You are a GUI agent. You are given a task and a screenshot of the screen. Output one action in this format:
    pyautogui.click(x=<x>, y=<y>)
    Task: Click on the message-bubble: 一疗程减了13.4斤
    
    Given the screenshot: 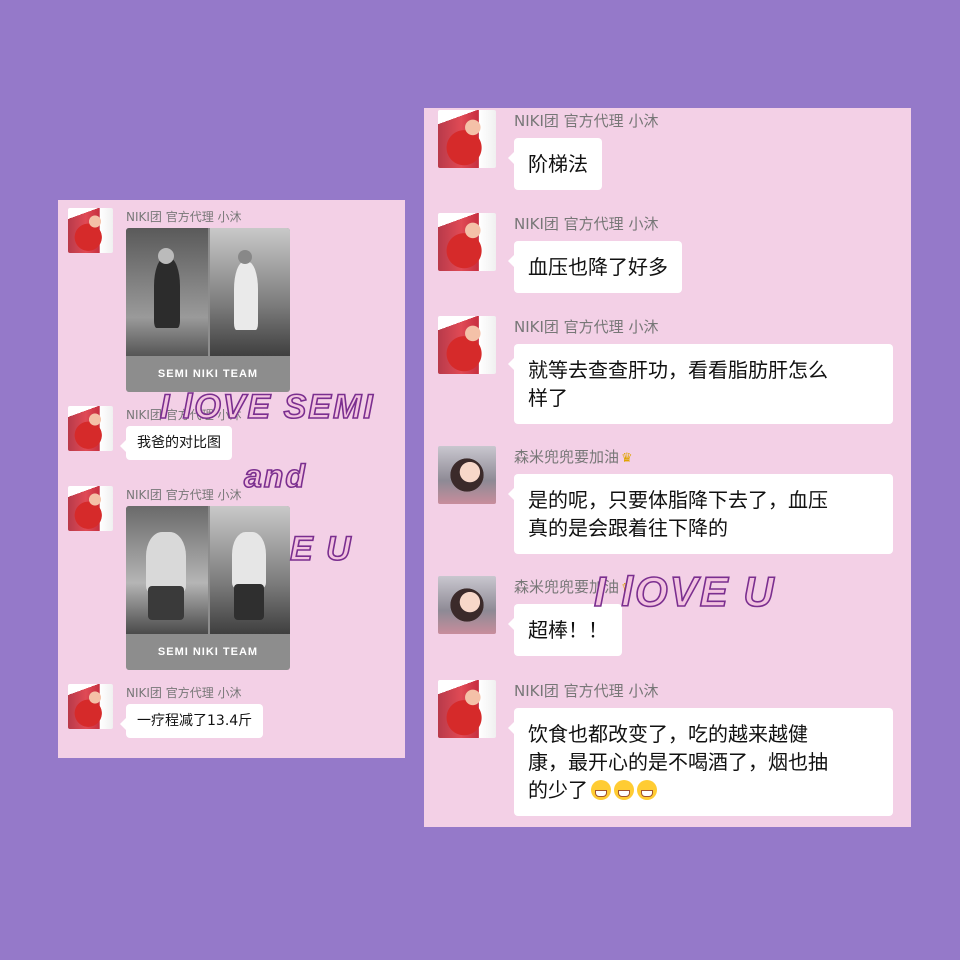 What is the action you would take?
    pyautogui.click(x=191, y=721)
    